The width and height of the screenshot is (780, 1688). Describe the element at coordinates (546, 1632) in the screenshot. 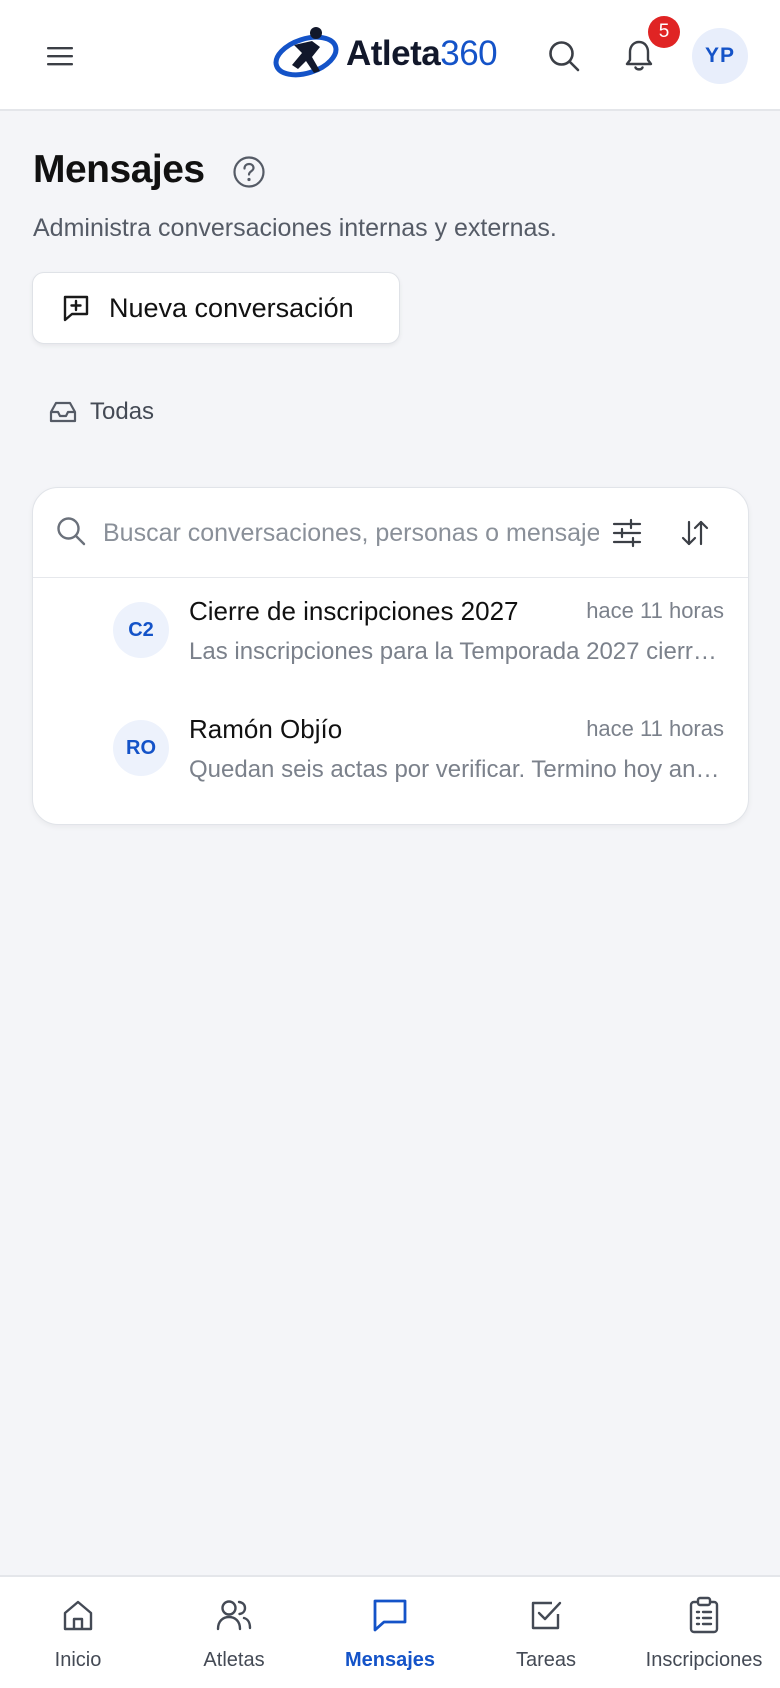

I see `nav-item-tareas: Tareas` at that location.